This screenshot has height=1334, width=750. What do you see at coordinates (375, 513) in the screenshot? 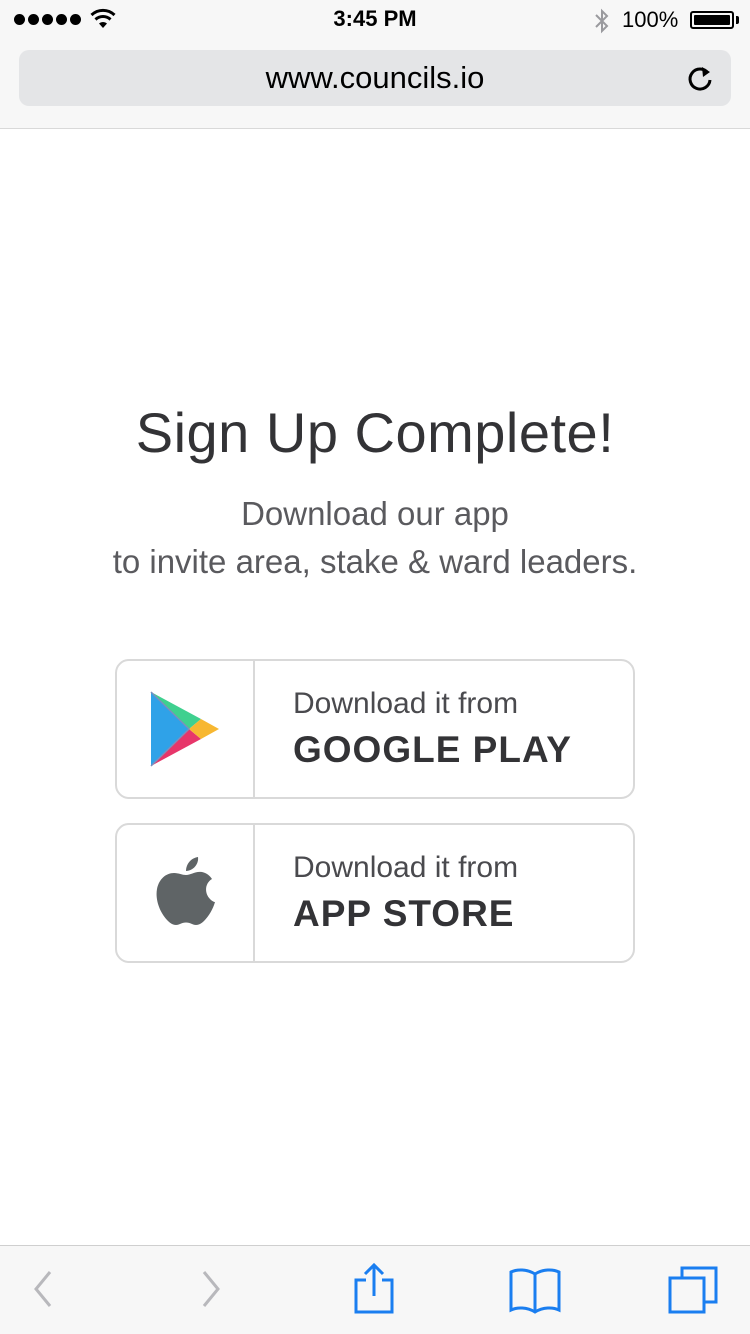
I see `subtitle-line-1: Download our app` at bounding box center [375, 513].